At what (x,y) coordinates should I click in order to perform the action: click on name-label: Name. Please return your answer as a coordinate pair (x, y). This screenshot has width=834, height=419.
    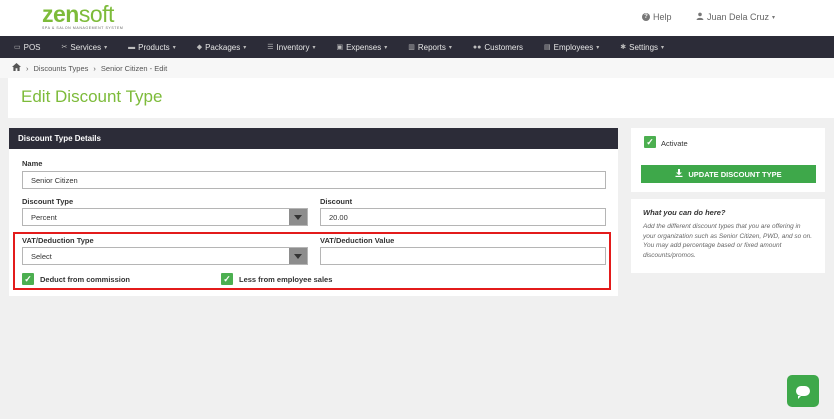
    Looking at the image, I should click on (32, 163).